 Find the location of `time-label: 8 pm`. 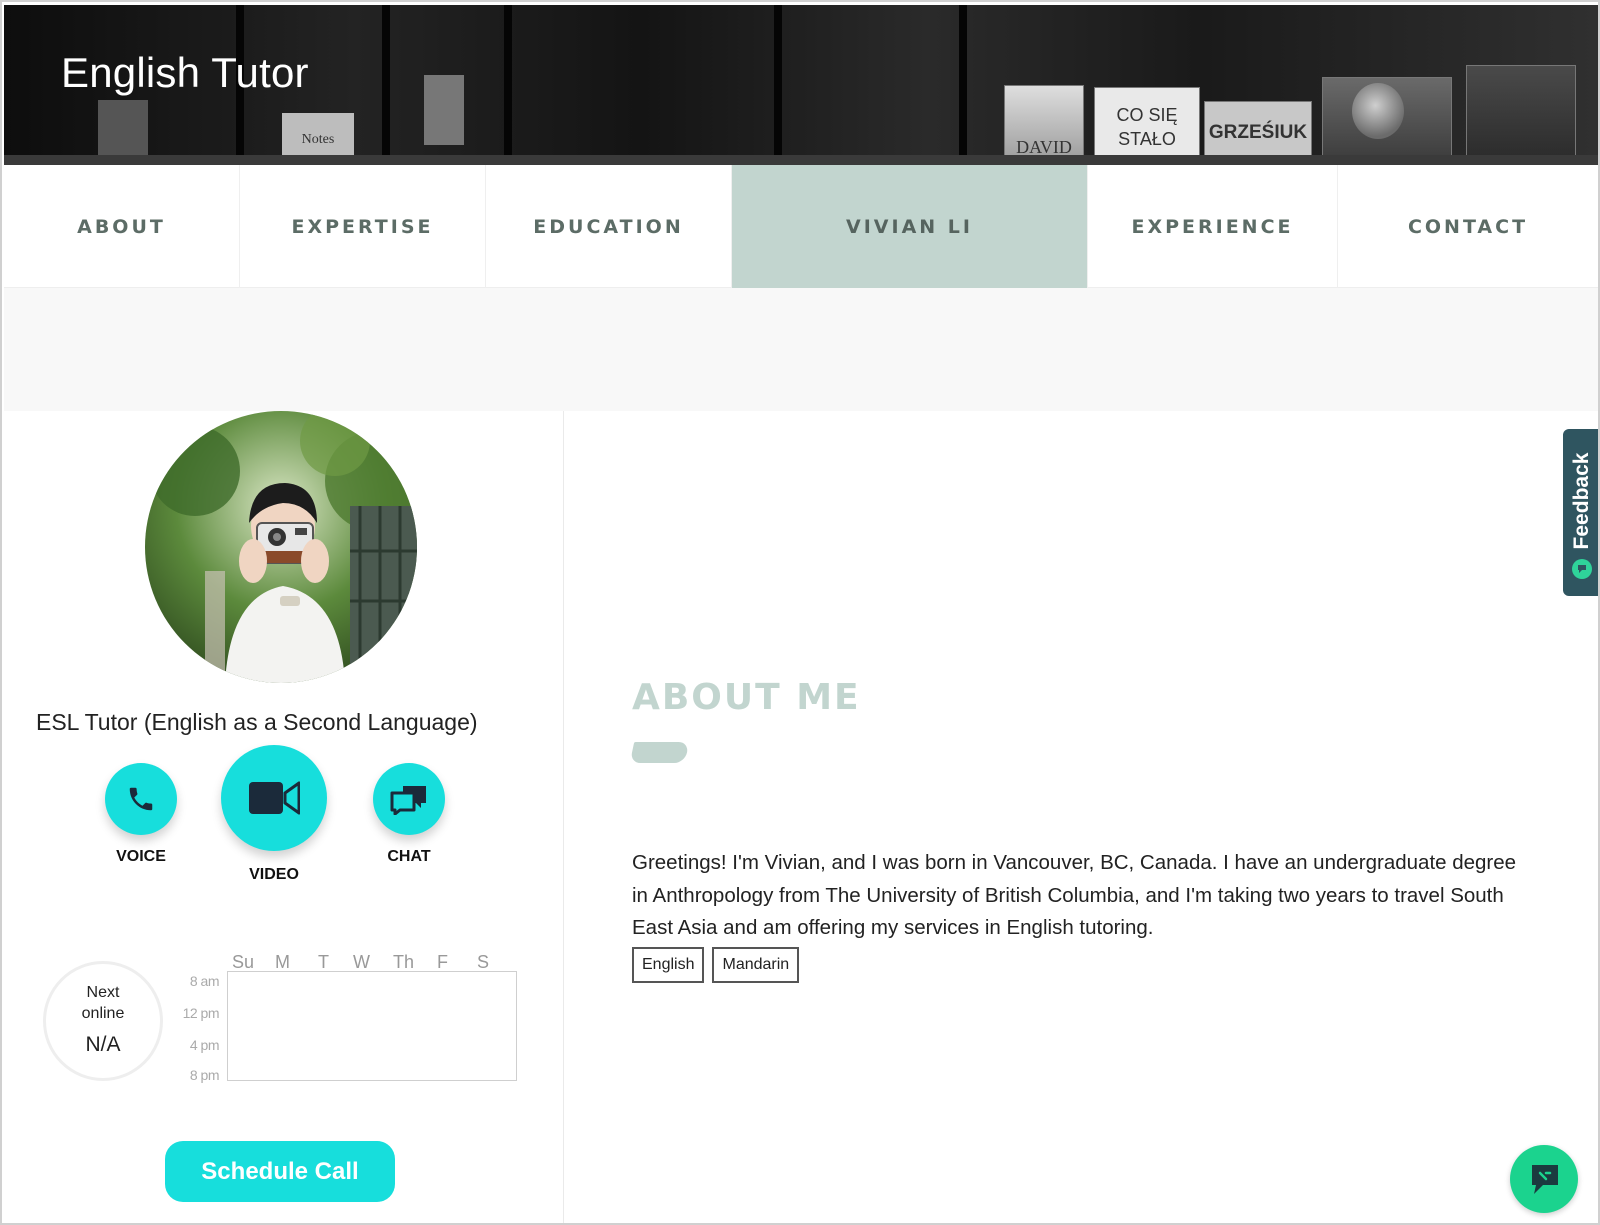

time-label: 8 pm is located at coordinates (204, 1075).